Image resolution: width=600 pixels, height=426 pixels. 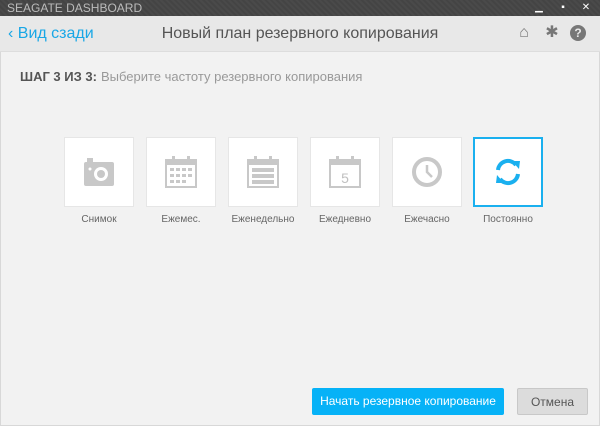 I want to click on calendar-day-icon: 5, so click(x=345, y=172).